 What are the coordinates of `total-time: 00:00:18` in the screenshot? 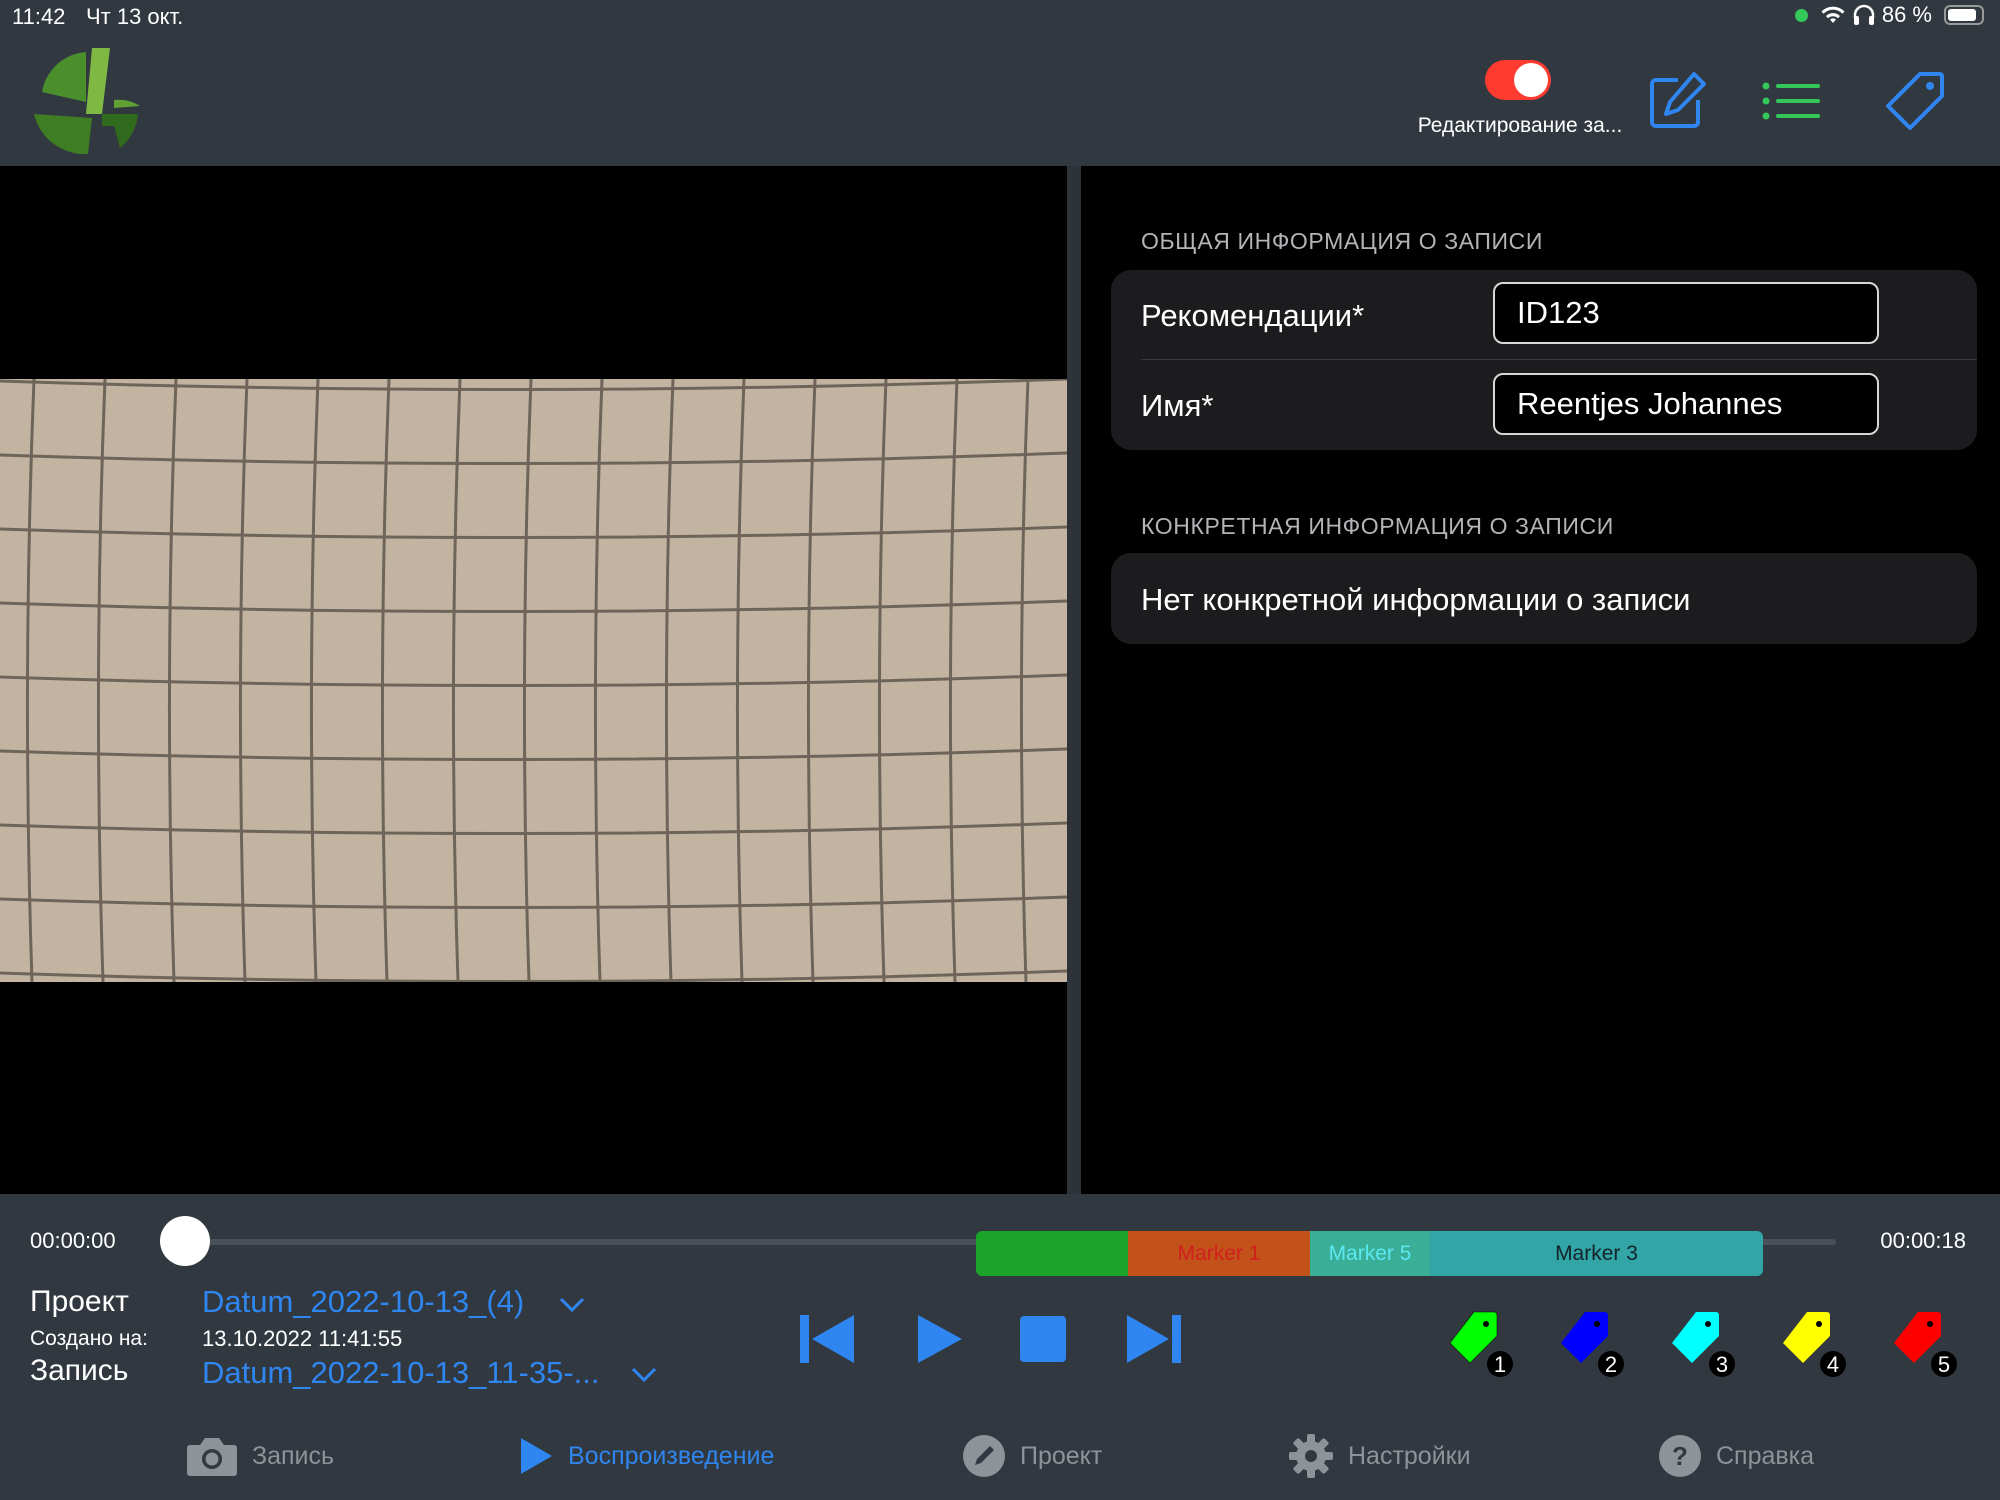 It's located at (1923, 1240).